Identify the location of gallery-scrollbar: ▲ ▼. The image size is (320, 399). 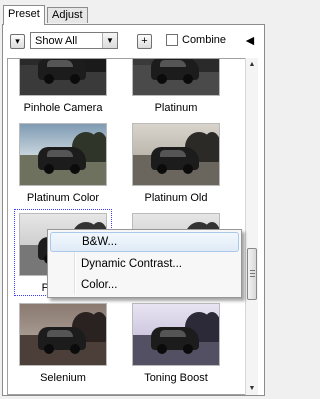
(251, 226).